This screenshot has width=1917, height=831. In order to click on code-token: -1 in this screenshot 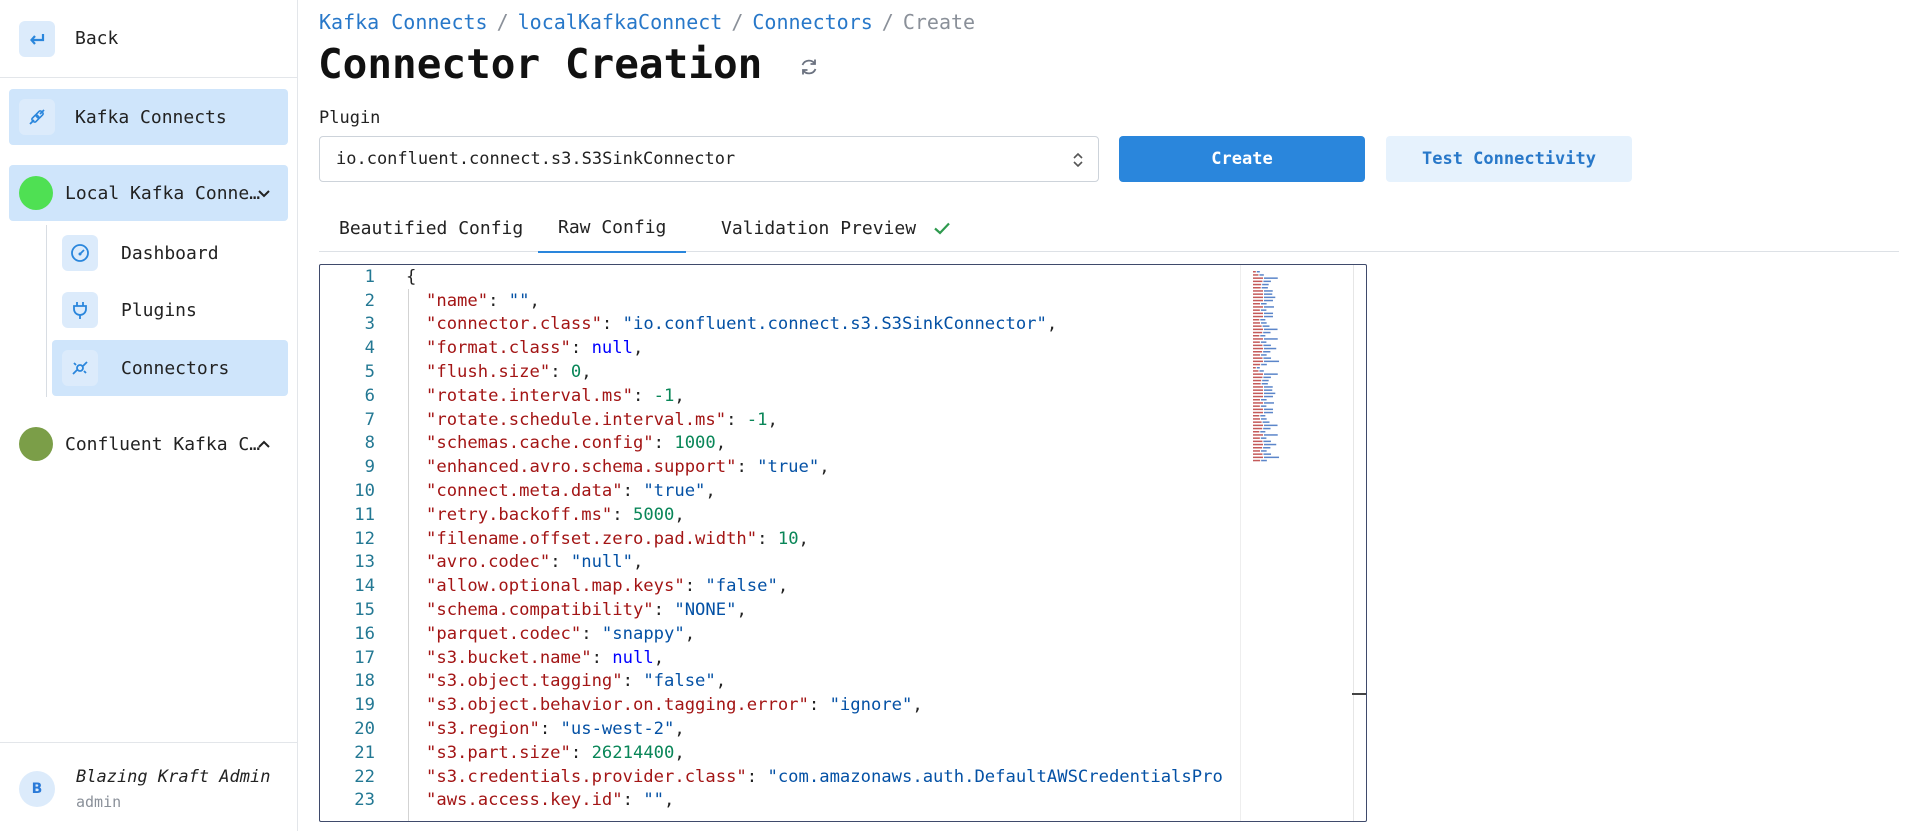, I will do `click(757, 419)`.